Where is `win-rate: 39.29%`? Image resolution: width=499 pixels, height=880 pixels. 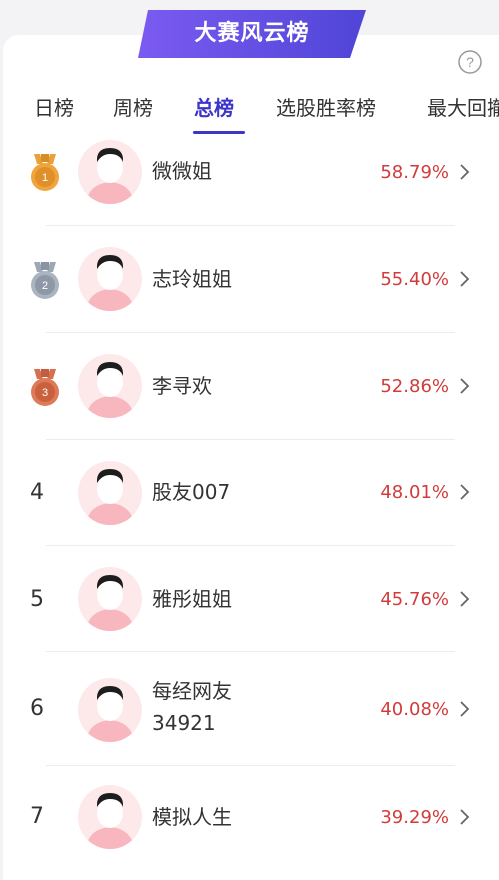
win-rate: 39.29% is located at coordinates (414, 817).